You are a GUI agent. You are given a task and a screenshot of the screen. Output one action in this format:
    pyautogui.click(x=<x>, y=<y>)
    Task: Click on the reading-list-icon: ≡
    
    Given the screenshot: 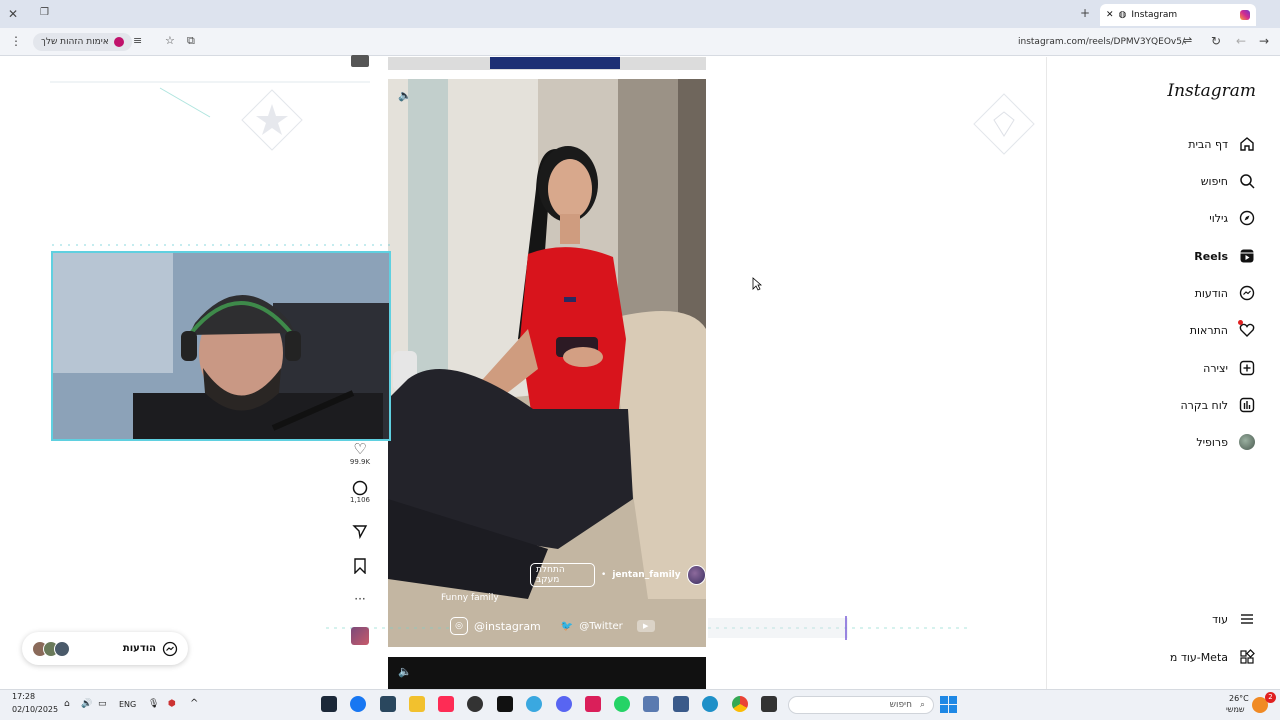 What is the action you would take?
    pyautogui.click(x=137, y=41)
    